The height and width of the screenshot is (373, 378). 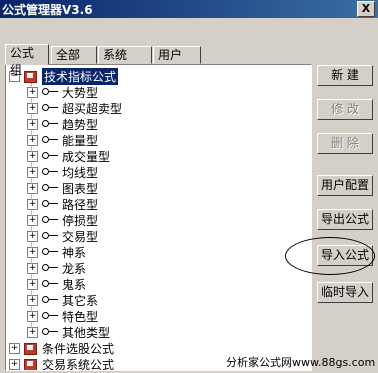 I want to click on window-title: 公式管理器V3.6, so click(x=47, y=10).